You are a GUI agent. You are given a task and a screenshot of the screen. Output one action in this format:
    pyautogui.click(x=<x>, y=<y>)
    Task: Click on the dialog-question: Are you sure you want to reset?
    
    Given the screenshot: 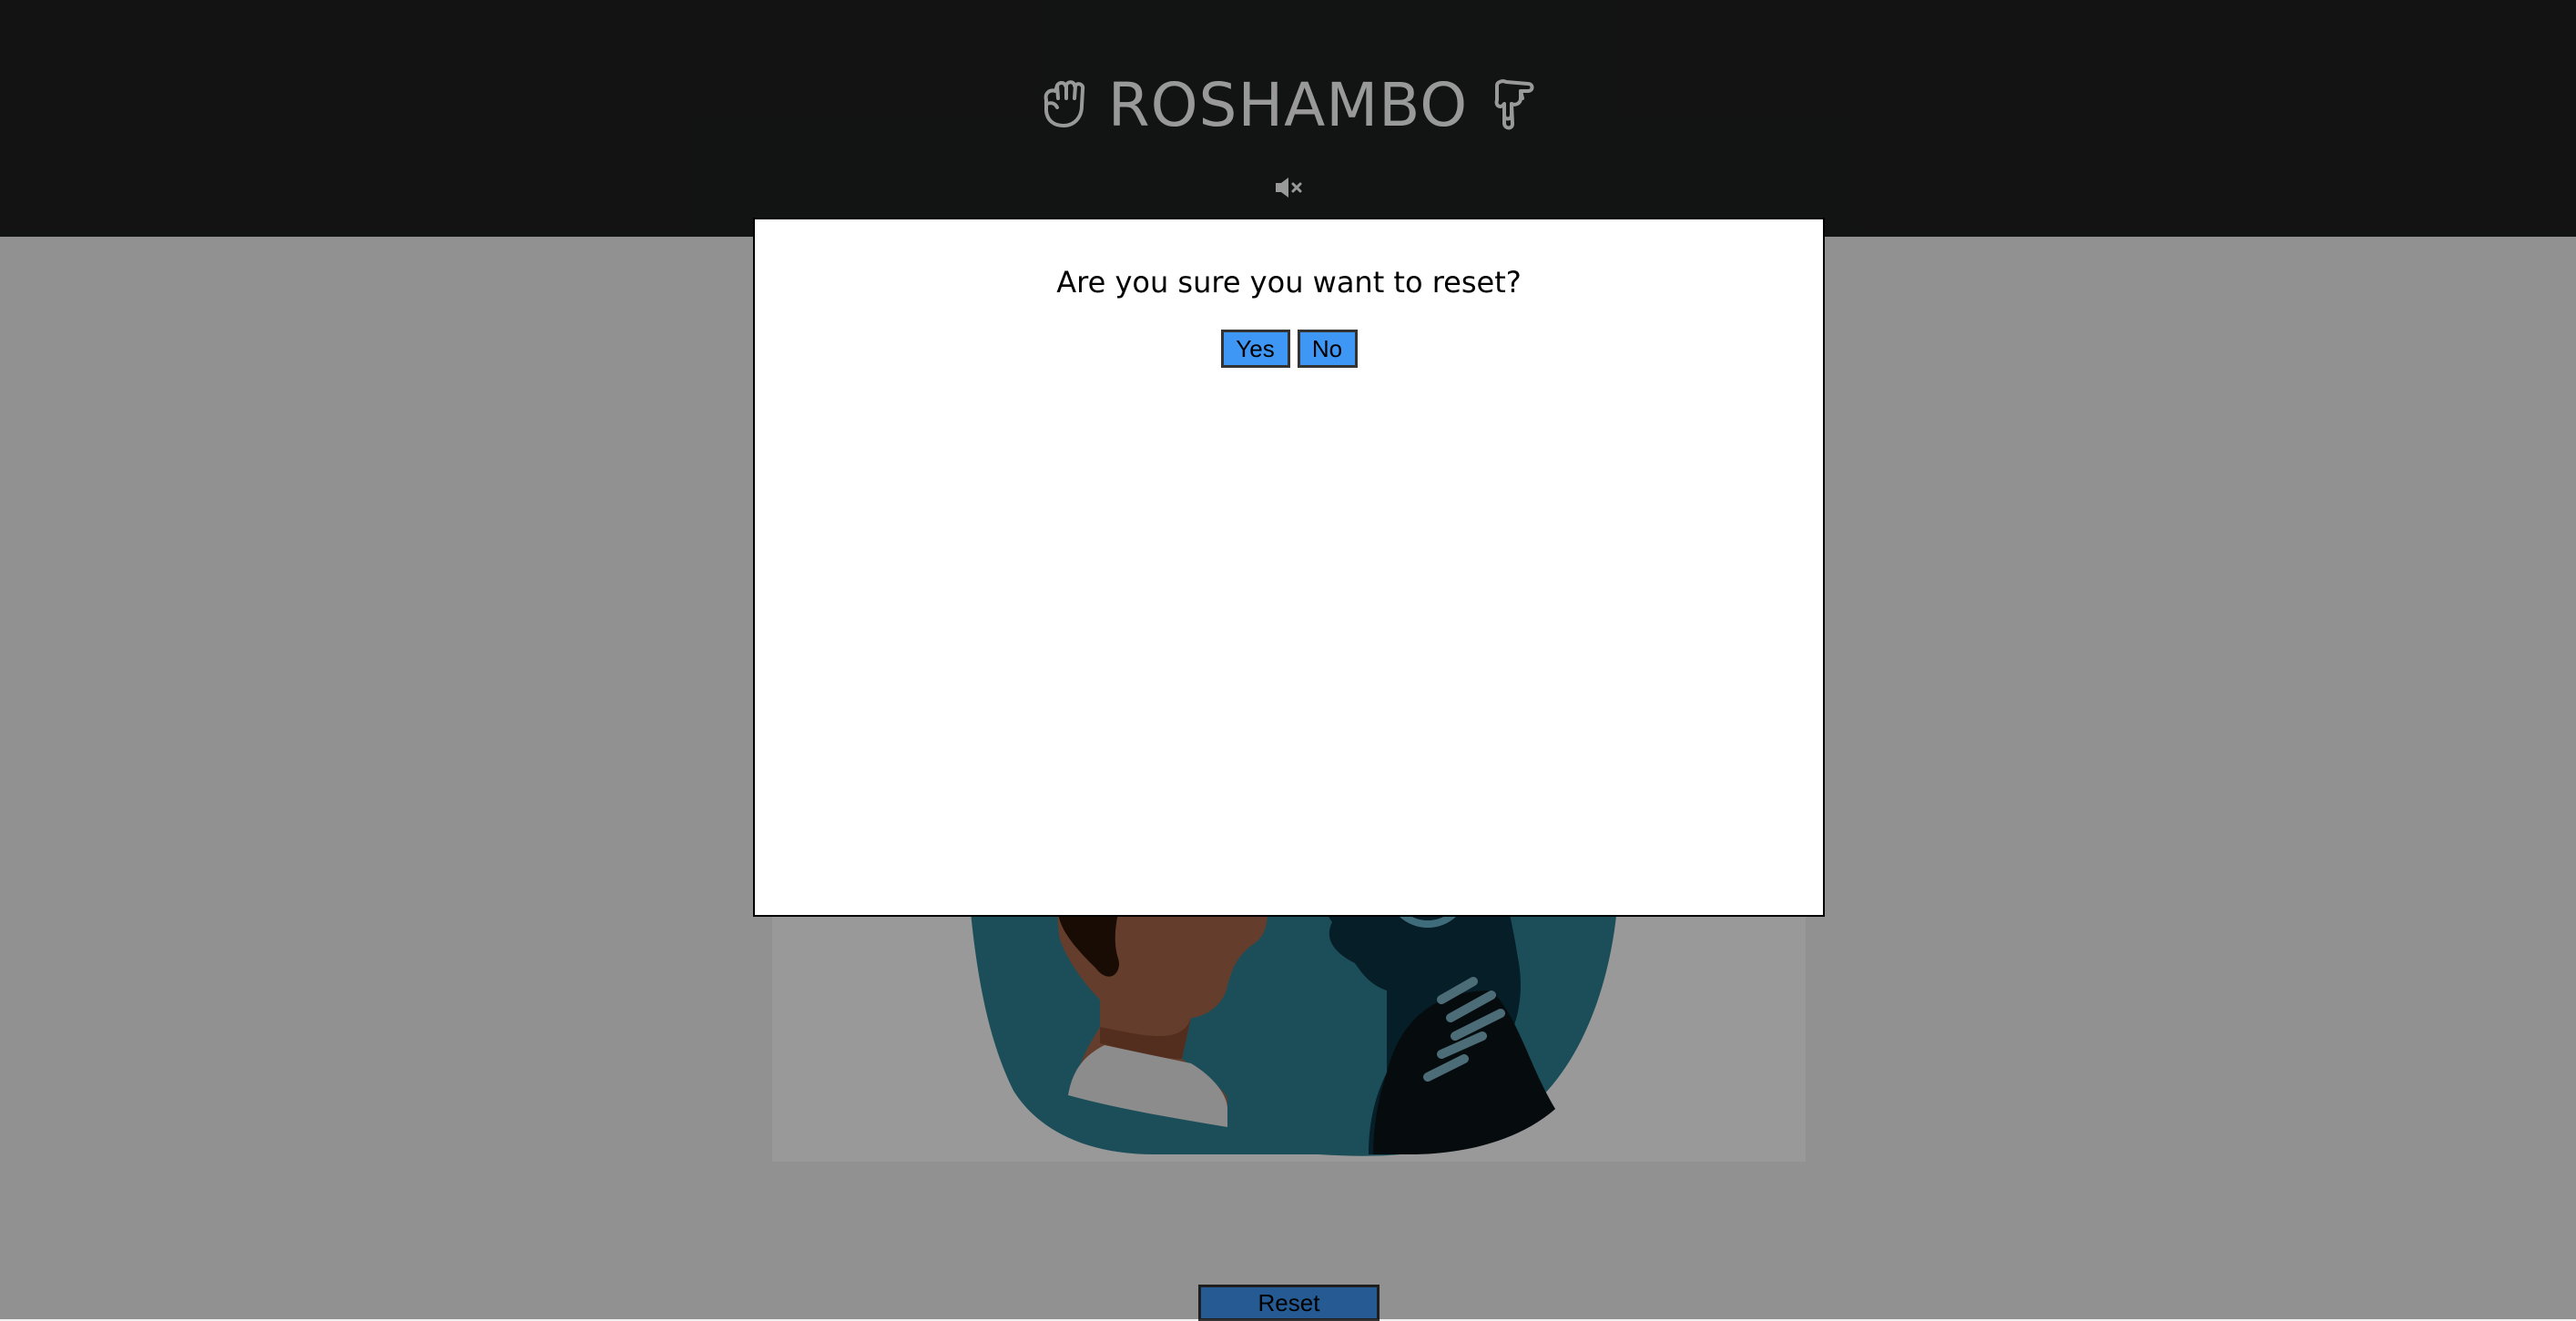 What is the action you would take?
    pyautogui.click(x=1289, y=282)
    